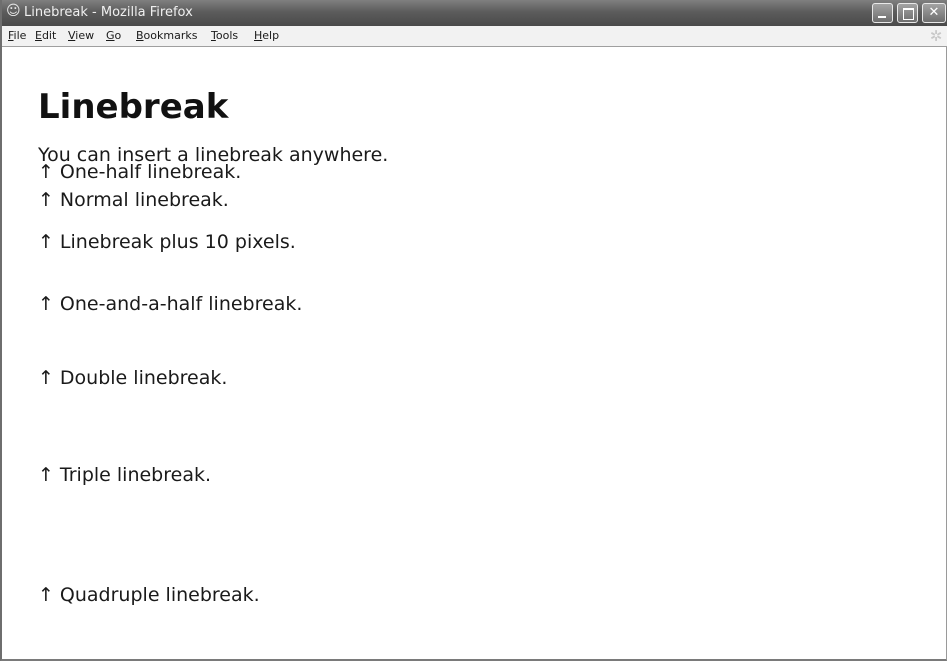  Describe the element at coordinates (224, 36) in the screenshot. I see `menu-tools: Tools` at that location.